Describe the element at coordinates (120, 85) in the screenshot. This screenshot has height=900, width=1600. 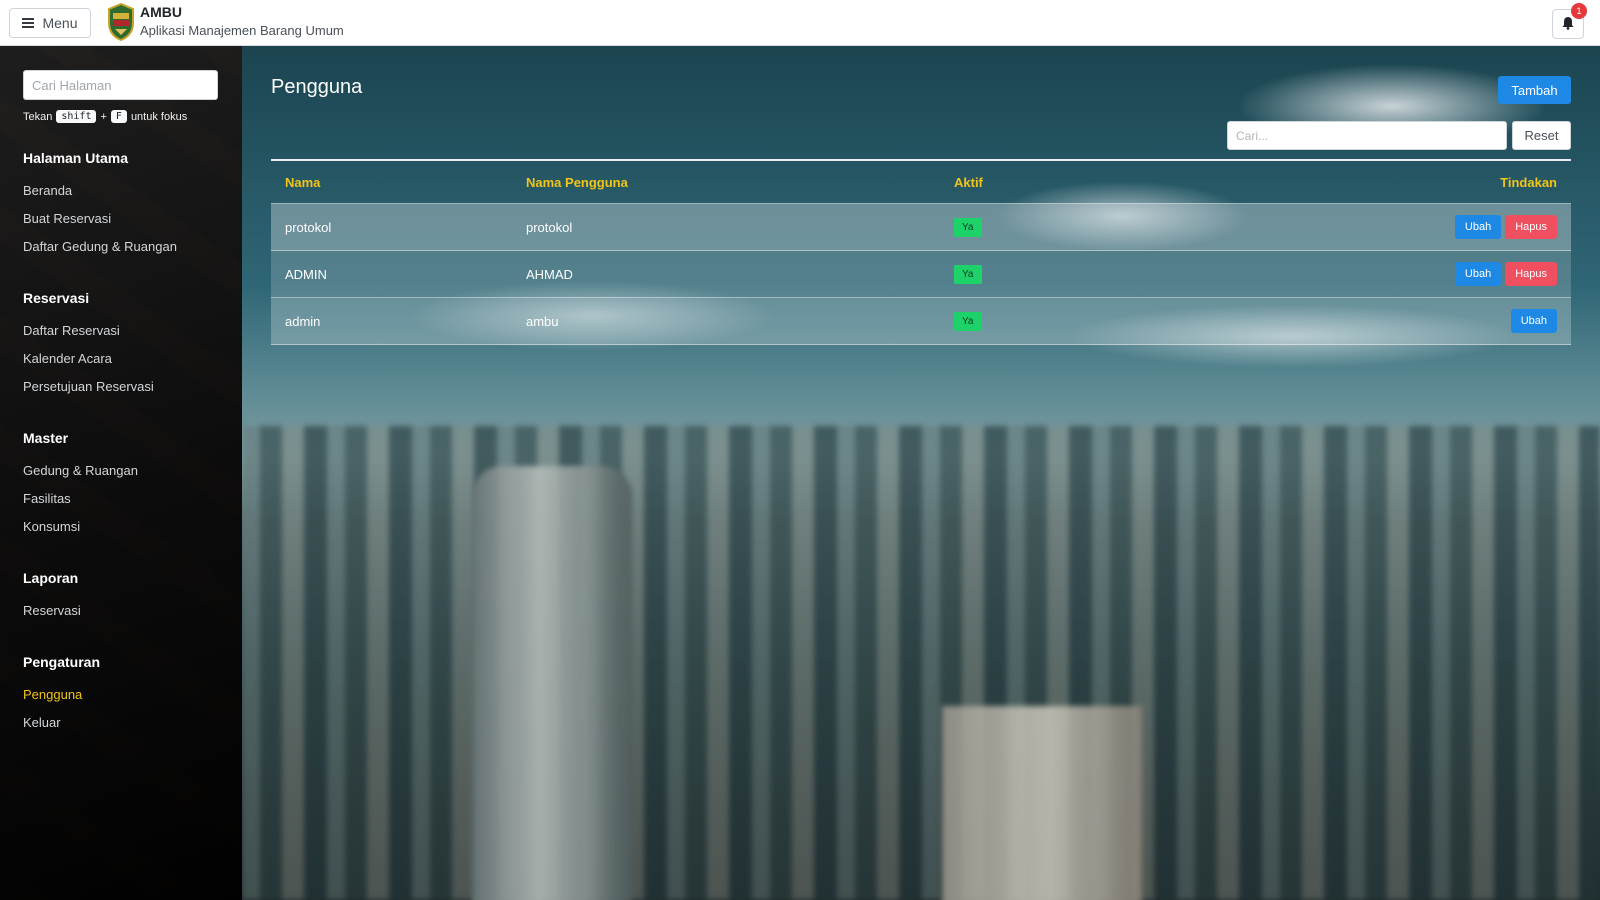
I see `sidebar-search-input` at that location.